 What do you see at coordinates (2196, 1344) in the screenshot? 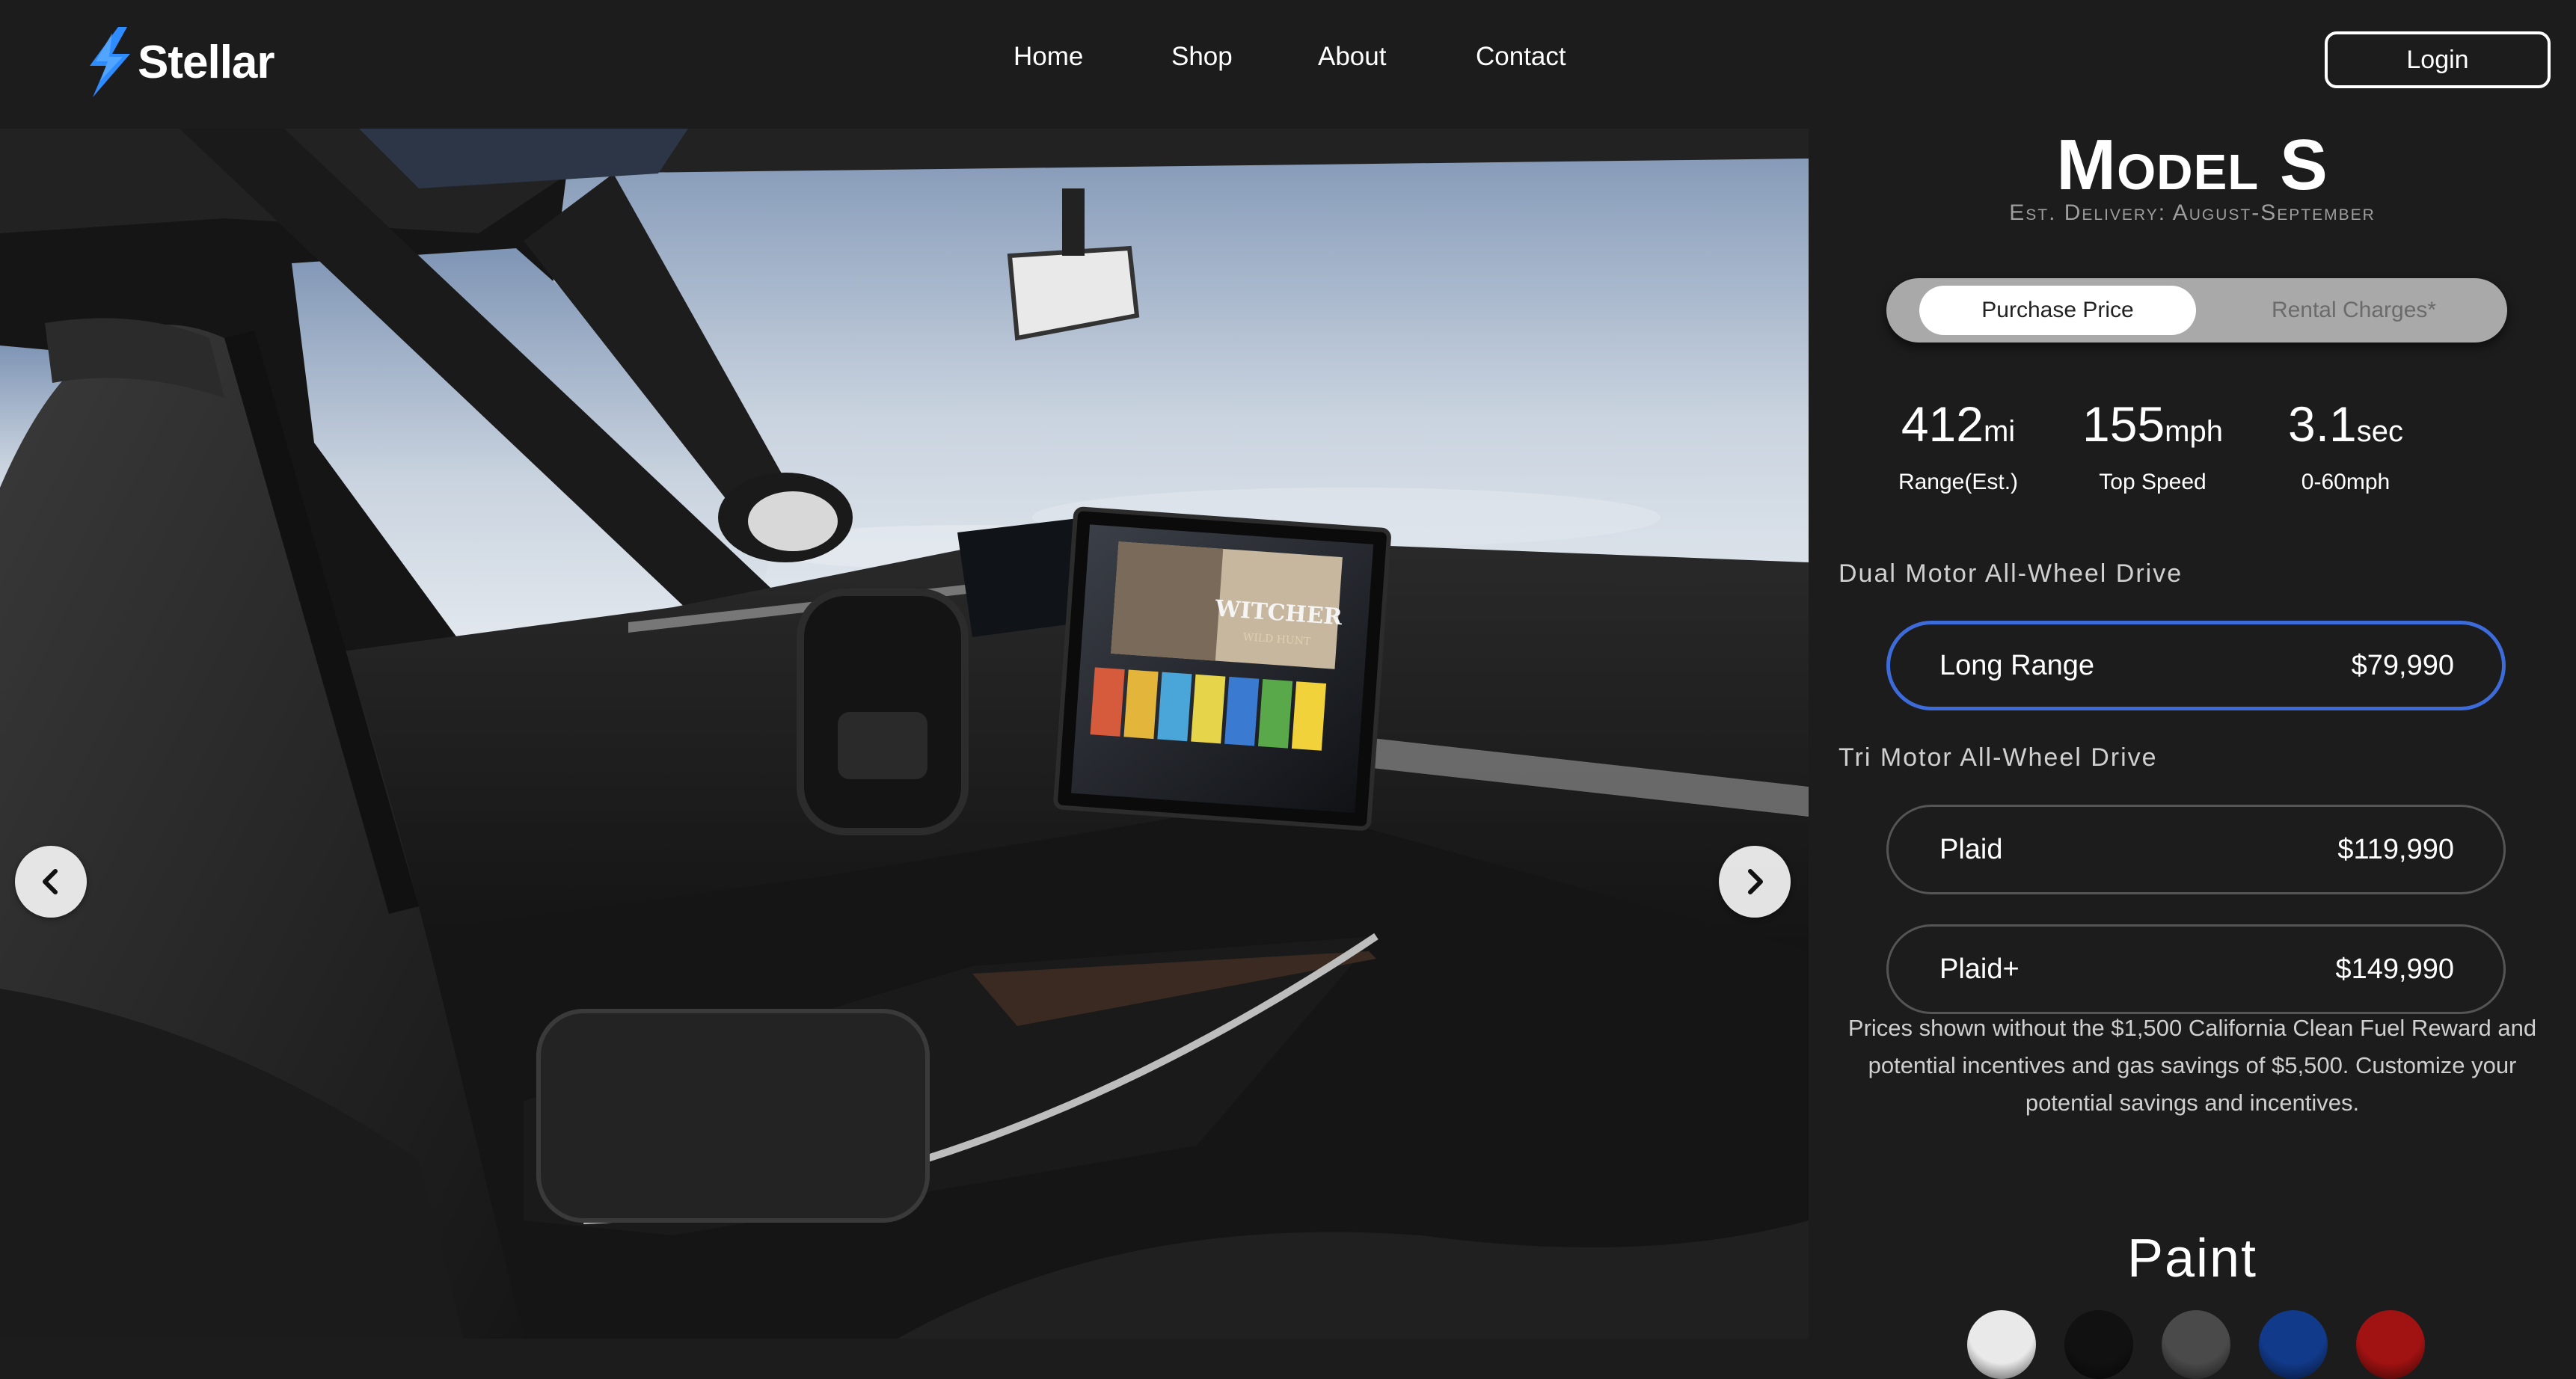
I see `paint-swatch-gray` at bounding box center [2196, 1344].